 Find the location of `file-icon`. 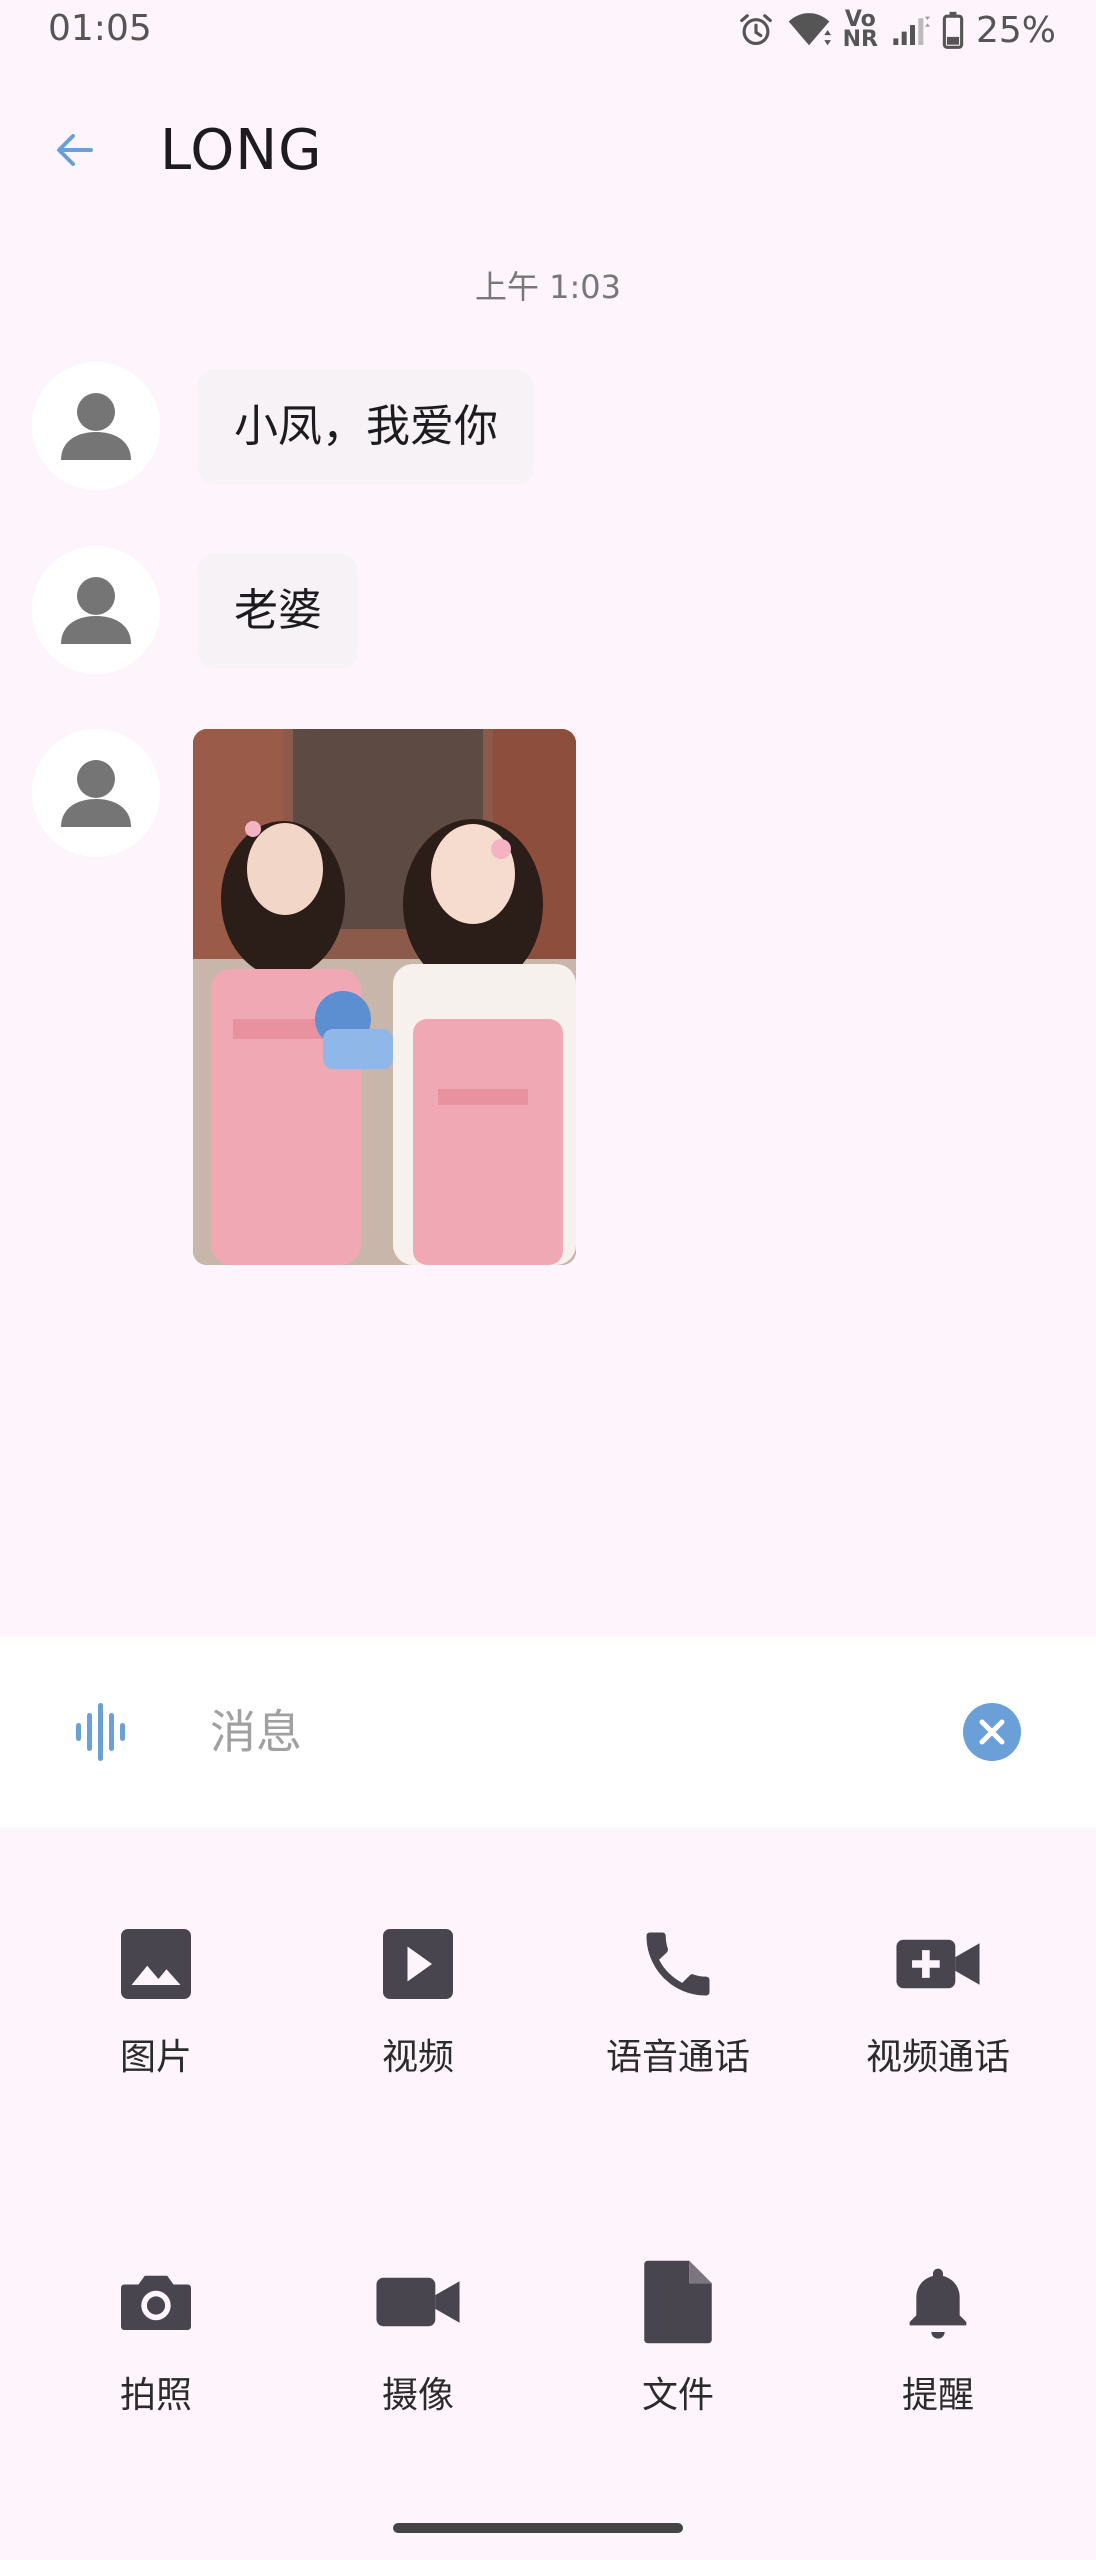

file-icon is located at coordinates (678, 2302).